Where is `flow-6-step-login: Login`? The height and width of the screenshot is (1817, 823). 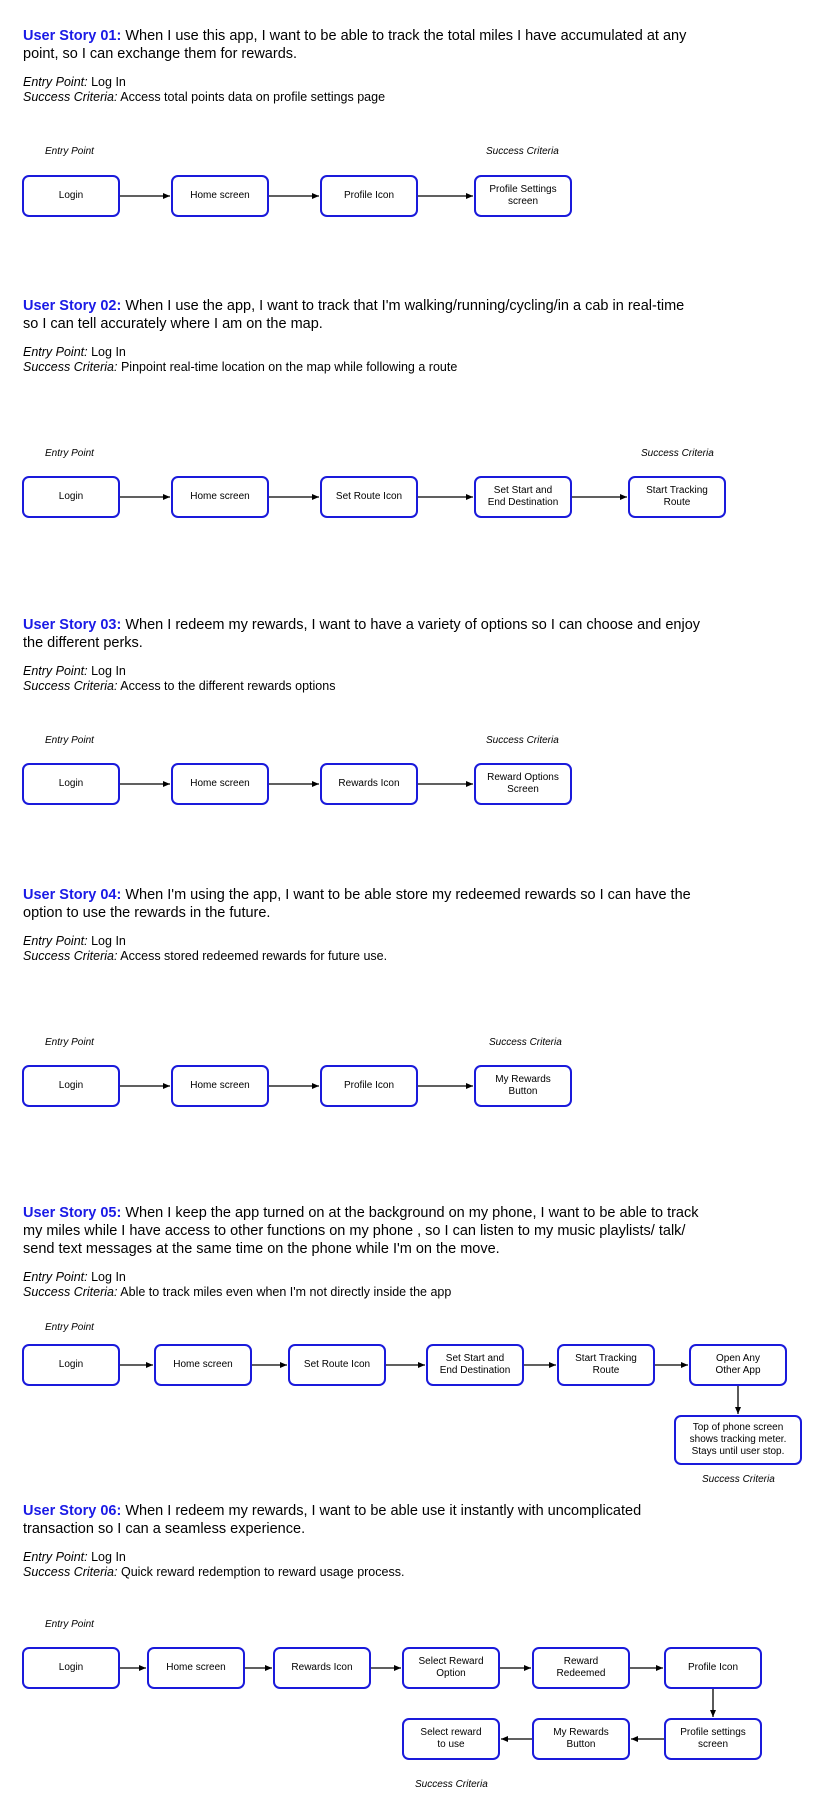
flow-6-step-login: Login is located at coordinates (71, 1668).